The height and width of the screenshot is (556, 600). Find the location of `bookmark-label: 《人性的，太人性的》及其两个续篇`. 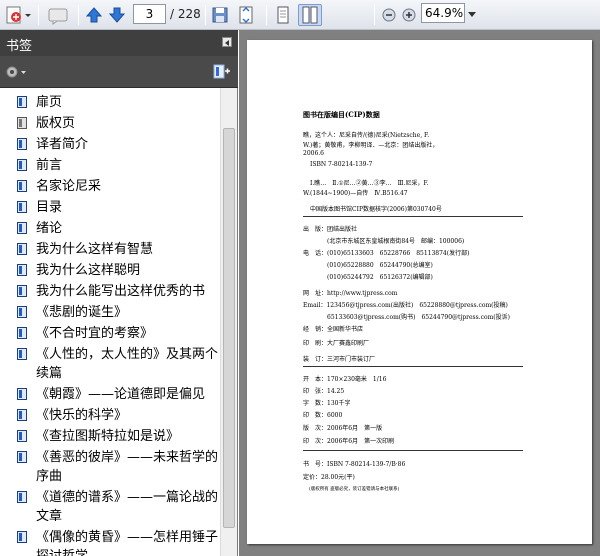

bookmark-label: 《人性的，太人性的》及其两个续篇 is located at coordinates (127, 364).